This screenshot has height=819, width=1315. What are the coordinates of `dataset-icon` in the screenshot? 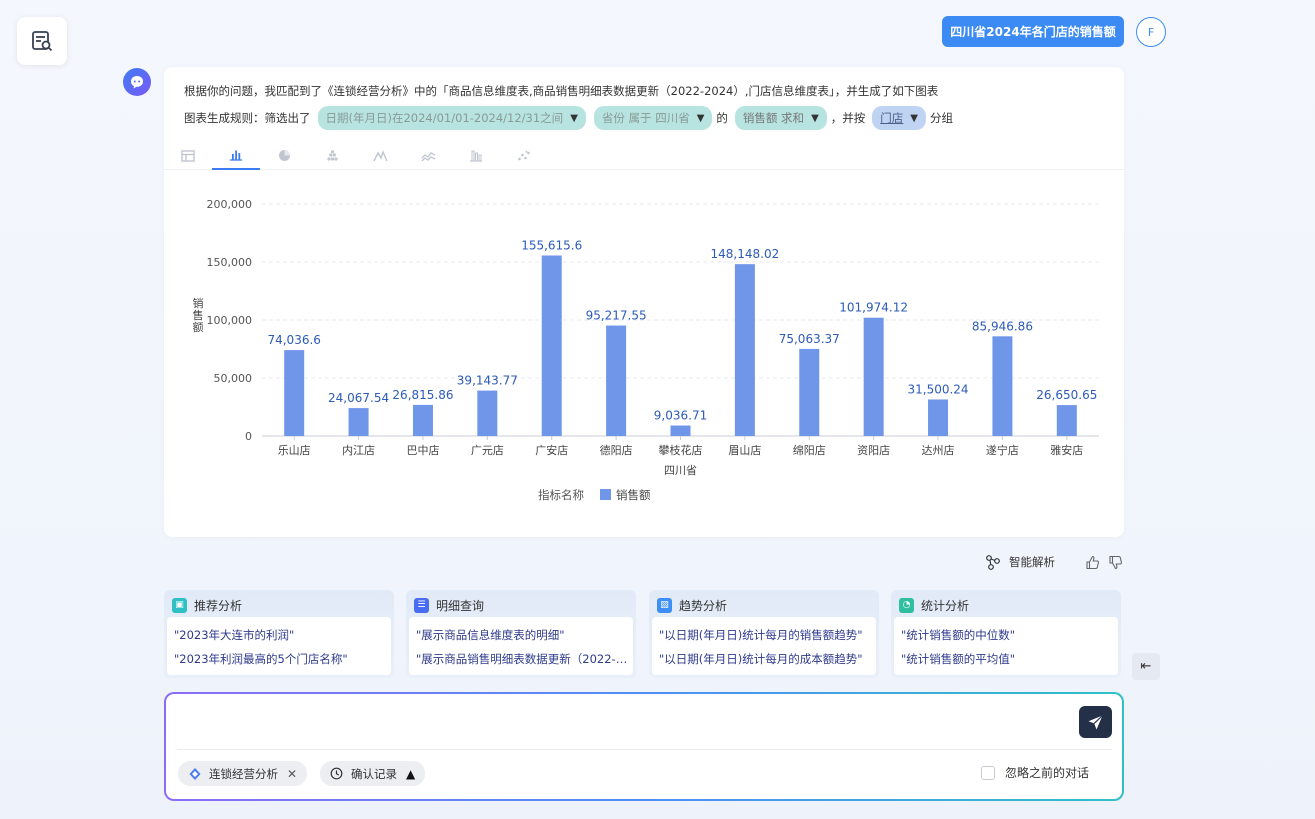 It's located at (195, 773).